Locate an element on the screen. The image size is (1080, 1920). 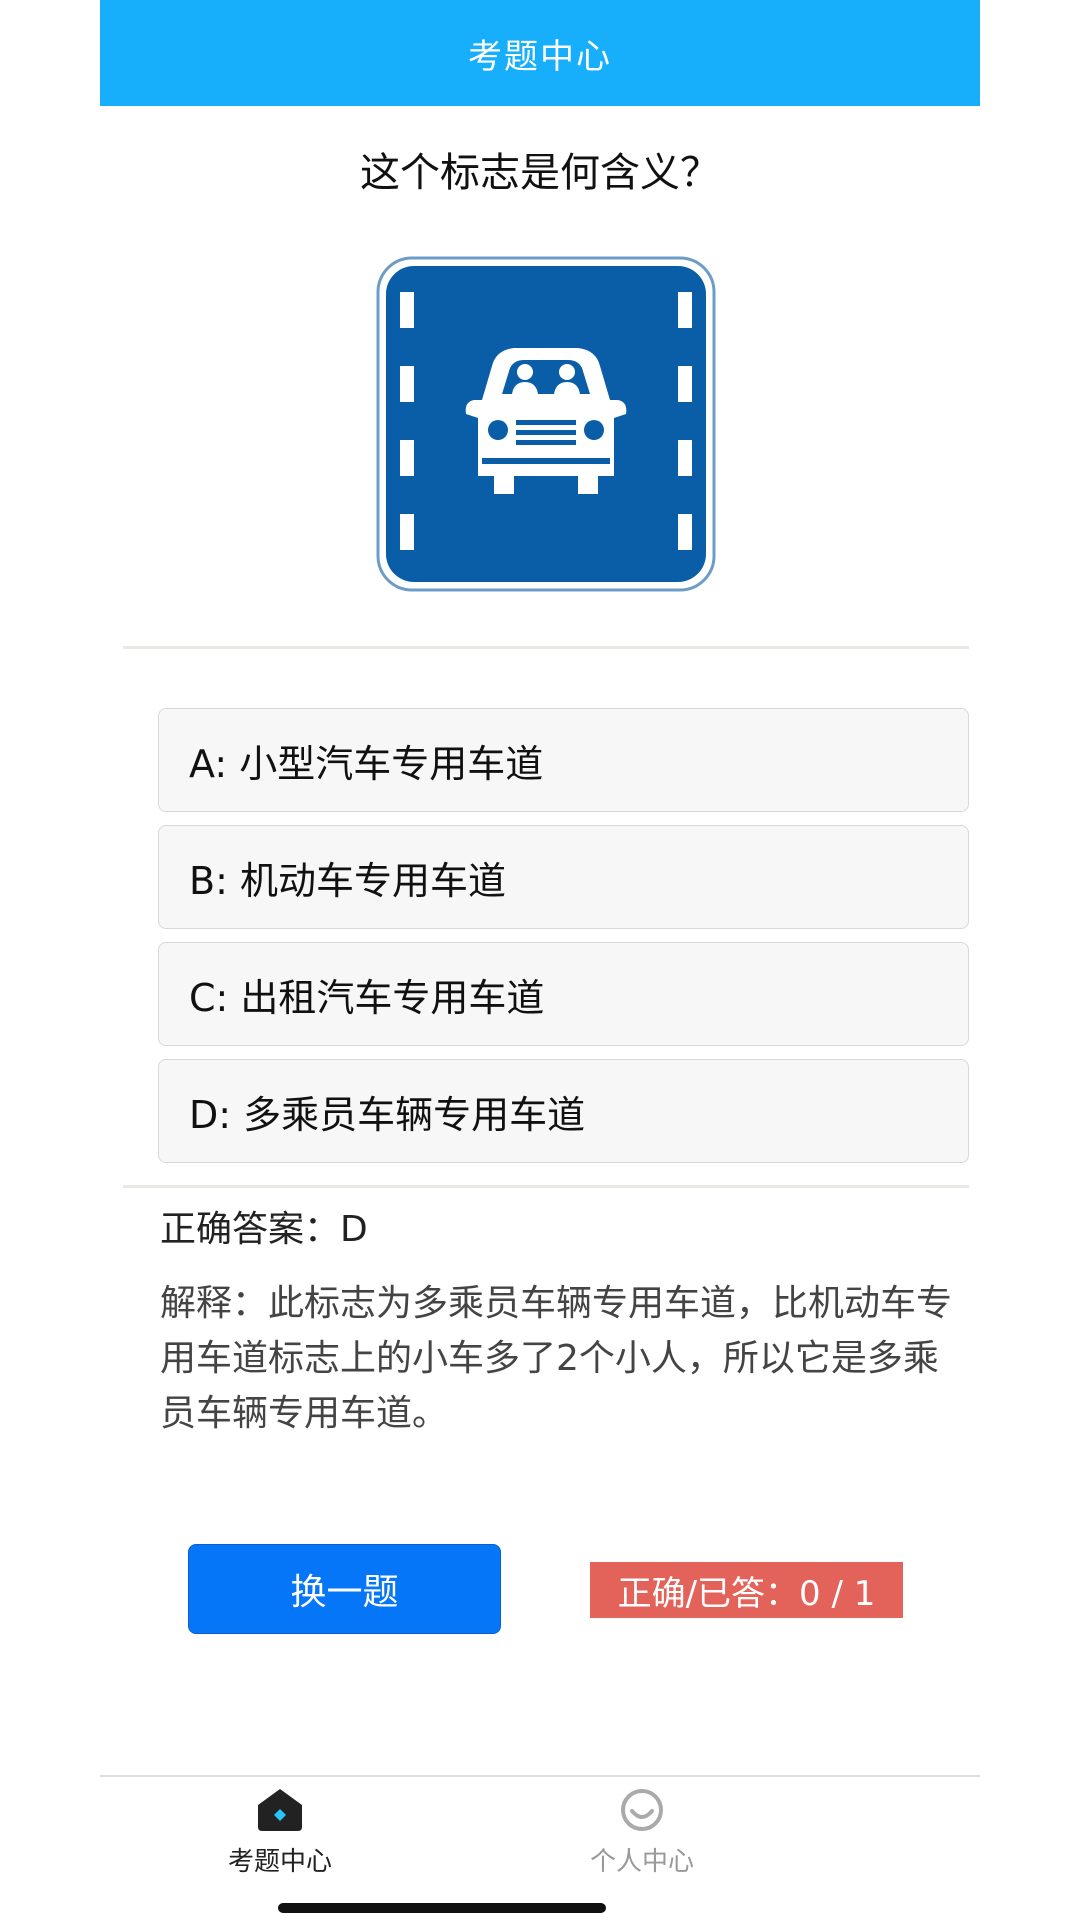
option-b: B: 机动车专用车道 is located at coordinates (563, 877).